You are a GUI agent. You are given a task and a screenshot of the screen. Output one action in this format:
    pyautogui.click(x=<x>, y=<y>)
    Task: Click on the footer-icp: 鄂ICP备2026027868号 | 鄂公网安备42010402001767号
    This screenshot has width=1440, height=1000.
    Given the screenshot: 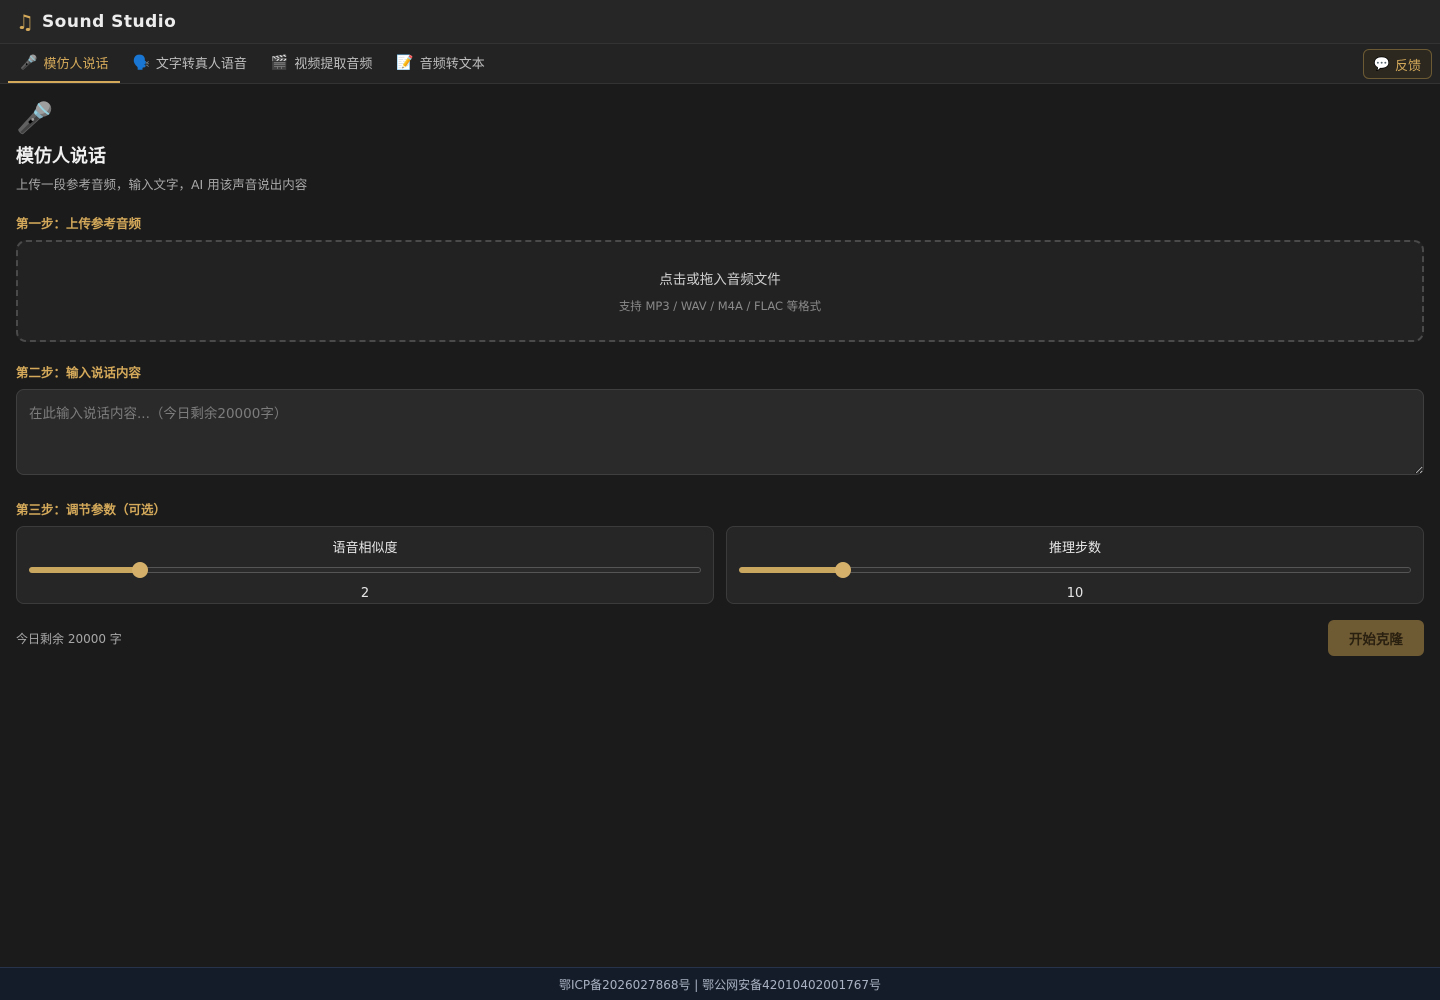 What is the action you would take?
    pyautogui.click(x=720, y=983)
    